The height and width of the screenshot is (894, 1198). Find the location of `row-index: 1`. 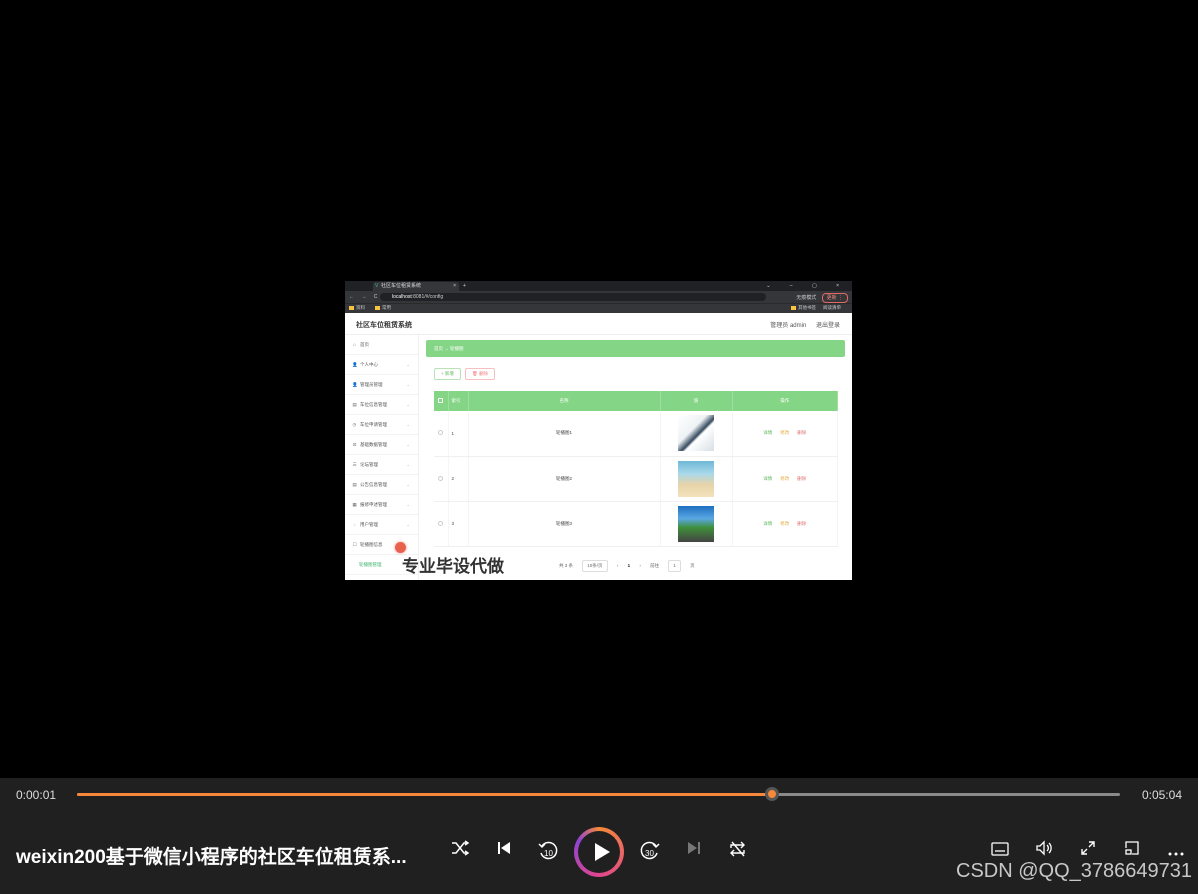

row-index: 1 is located at coordinates (458, 434).